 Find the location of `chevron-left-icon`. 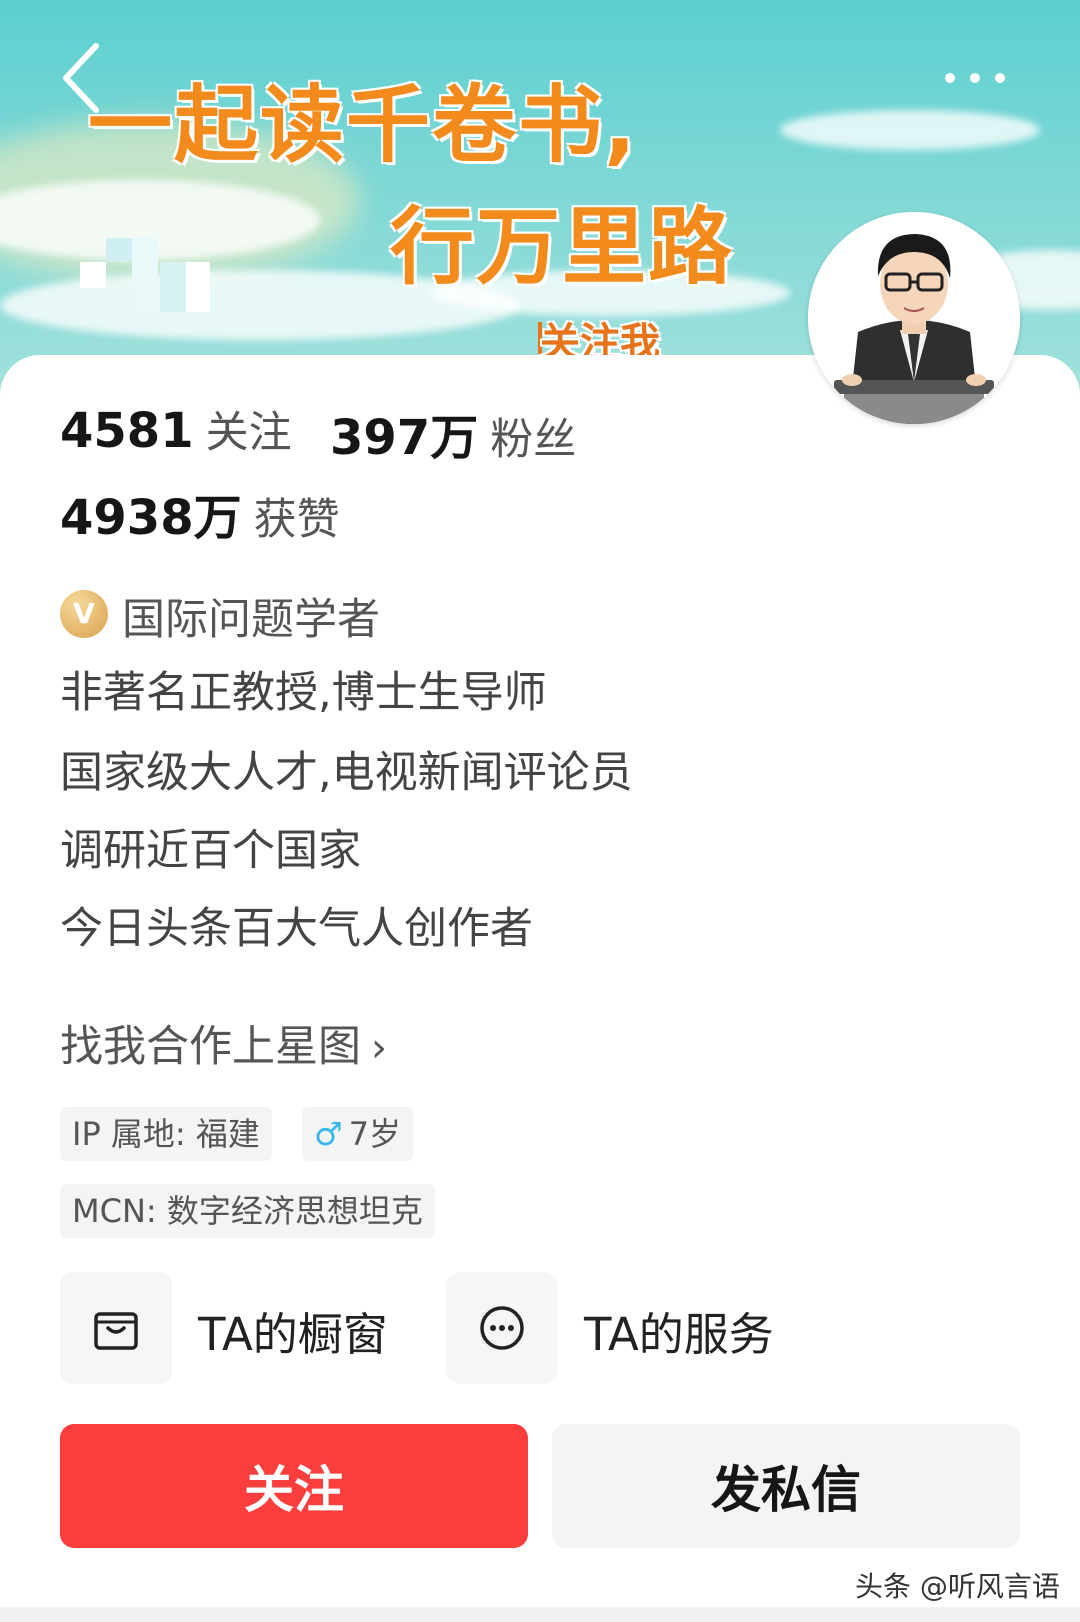

chevron-left-icon is located at coordinates (81, 78).